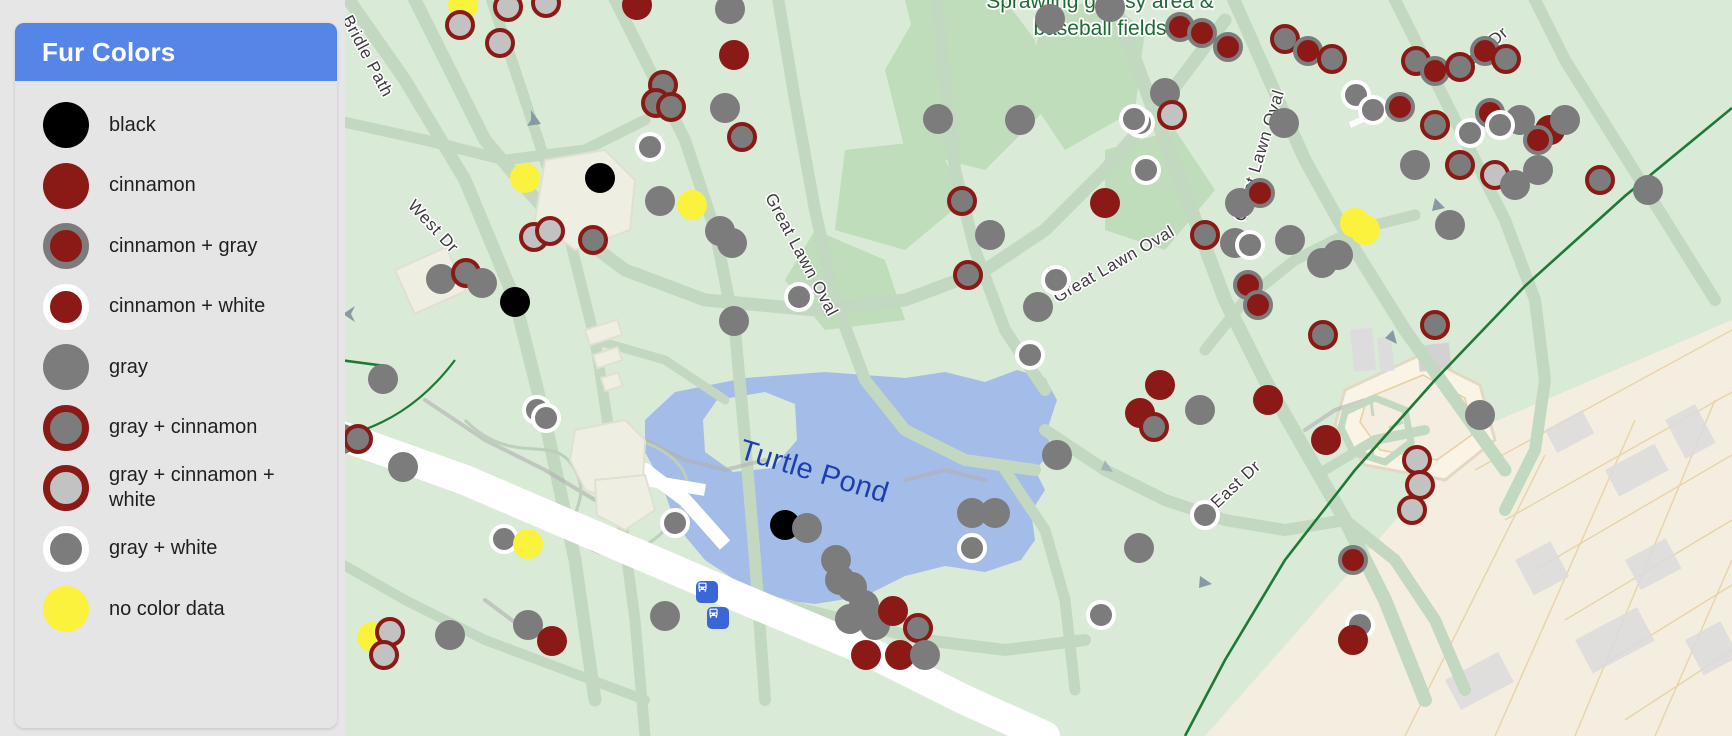 The image size is (1732, 736). Describe the element at coordinates (176, 488) in the screenshot. I see `legend-item: gray + cinnamon + white` at that location.